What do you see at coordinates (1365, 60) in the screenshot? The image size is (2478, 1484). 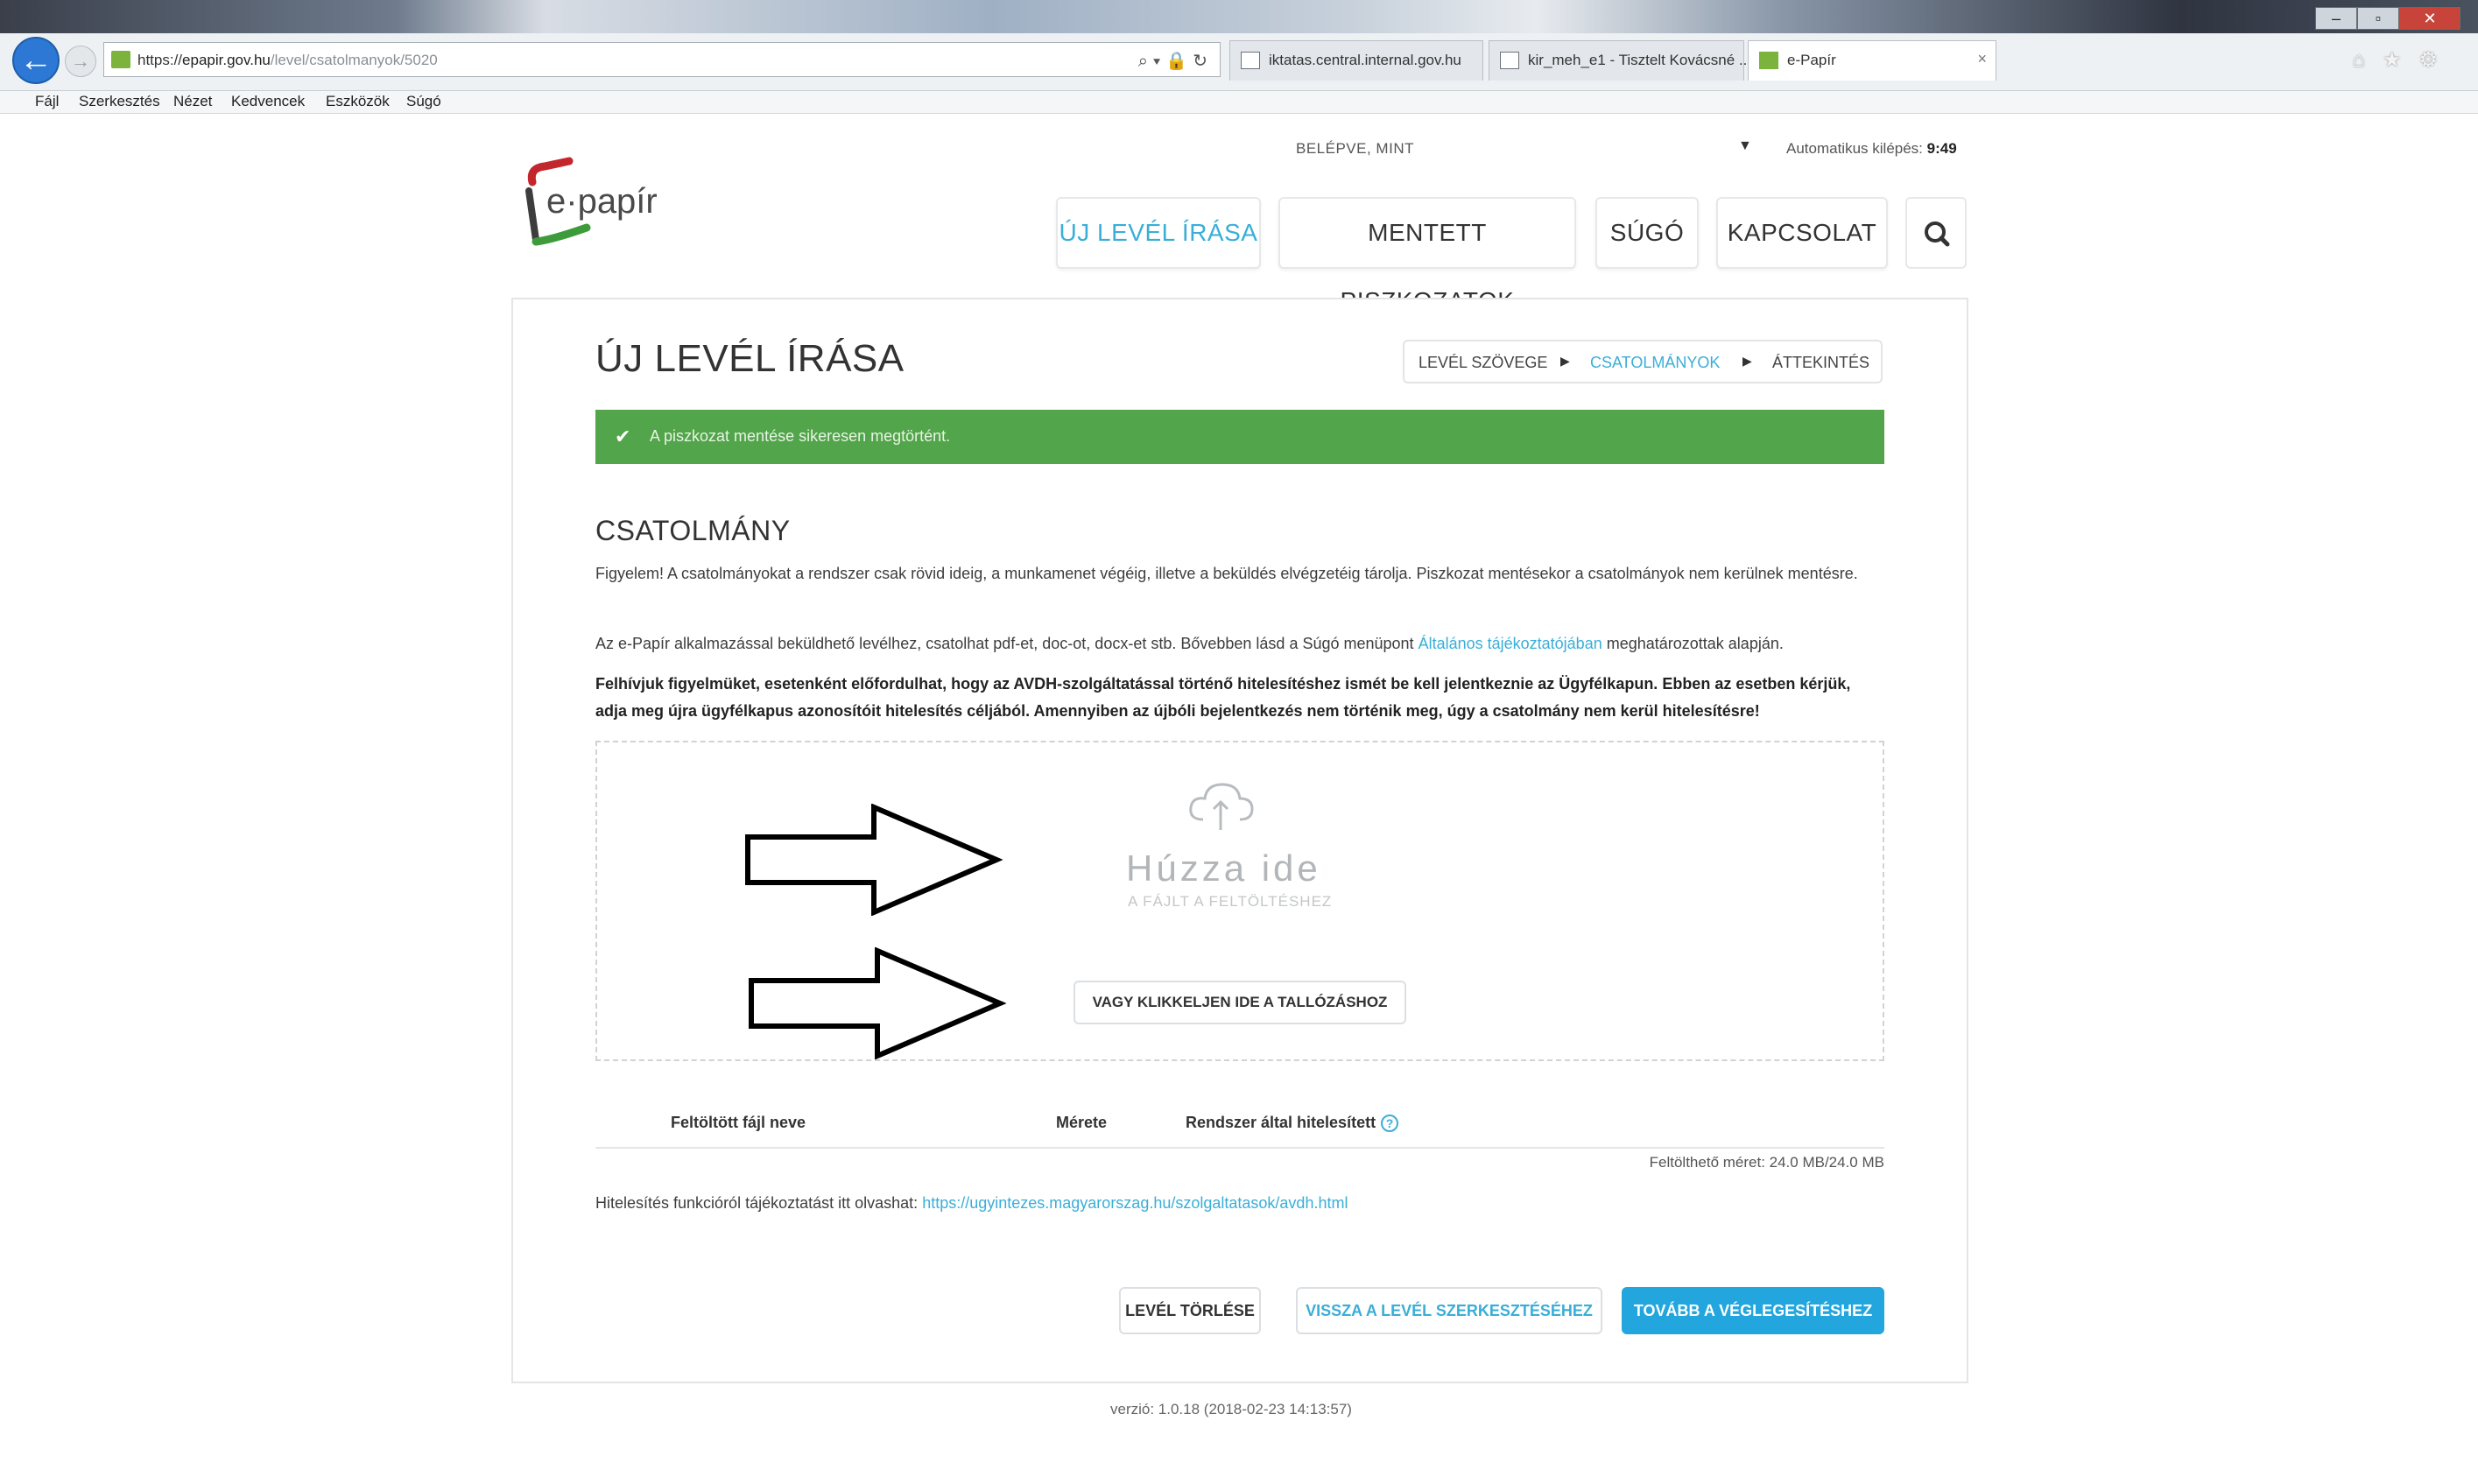 I see `tab-label: iktatas.central.internal.gov.hu` at bounding box center [1365, 60].